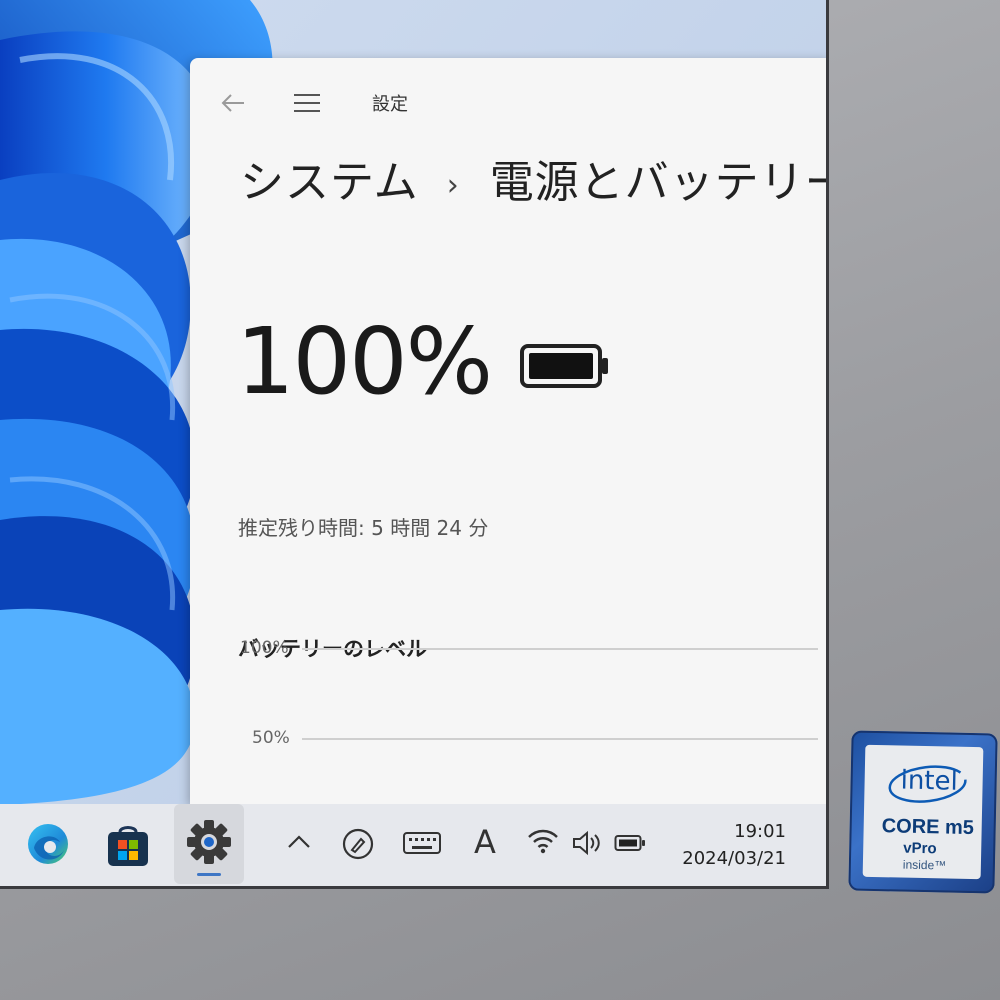 This screenshot has width=1000, height=1000. What do you see at coordinates (422, 843) in the screenshot?
I see `touch-keyboard-icon` at bounding box center [422, 843].